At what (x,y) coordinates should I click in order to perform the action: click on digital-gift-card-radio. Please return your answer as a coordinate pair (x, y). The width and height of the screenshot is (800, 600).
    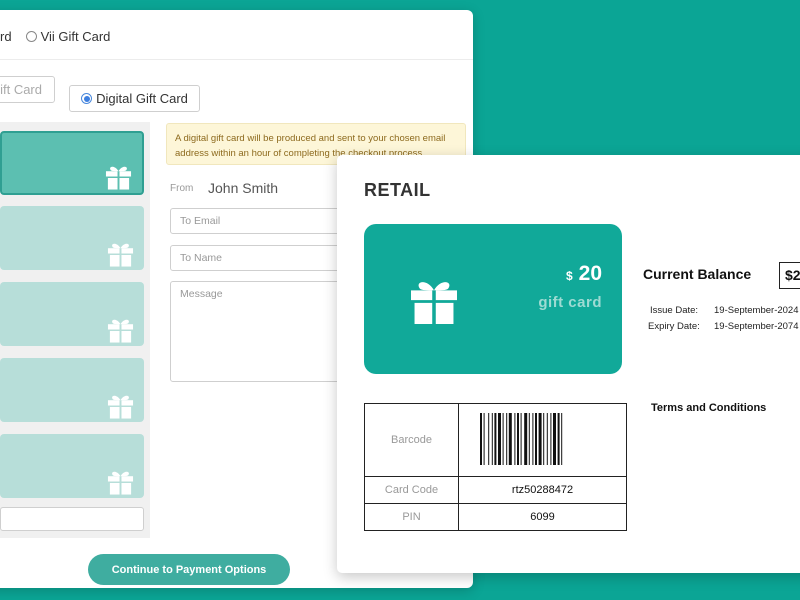
    Looking at the image, I should click on (87, 98).